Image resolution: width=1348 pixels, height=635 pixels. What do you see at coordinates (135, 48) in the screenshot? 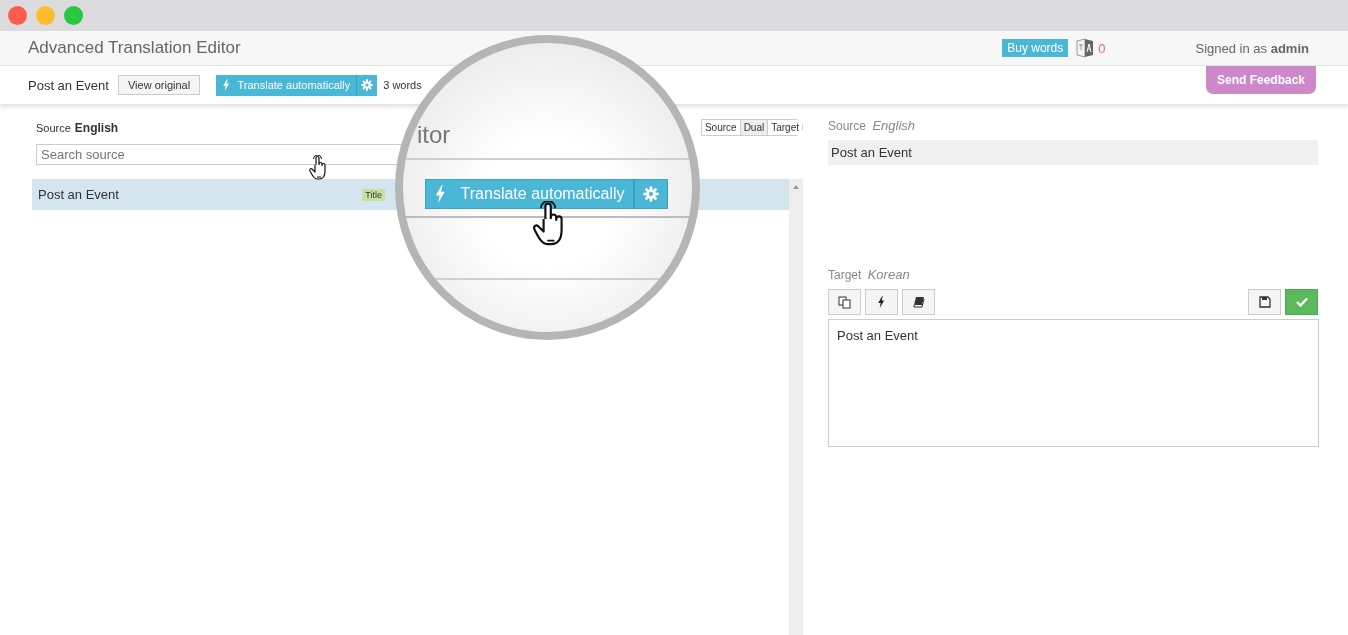
I see `app-title: Advanced Translation Editor` at bounding box center [135, 48].